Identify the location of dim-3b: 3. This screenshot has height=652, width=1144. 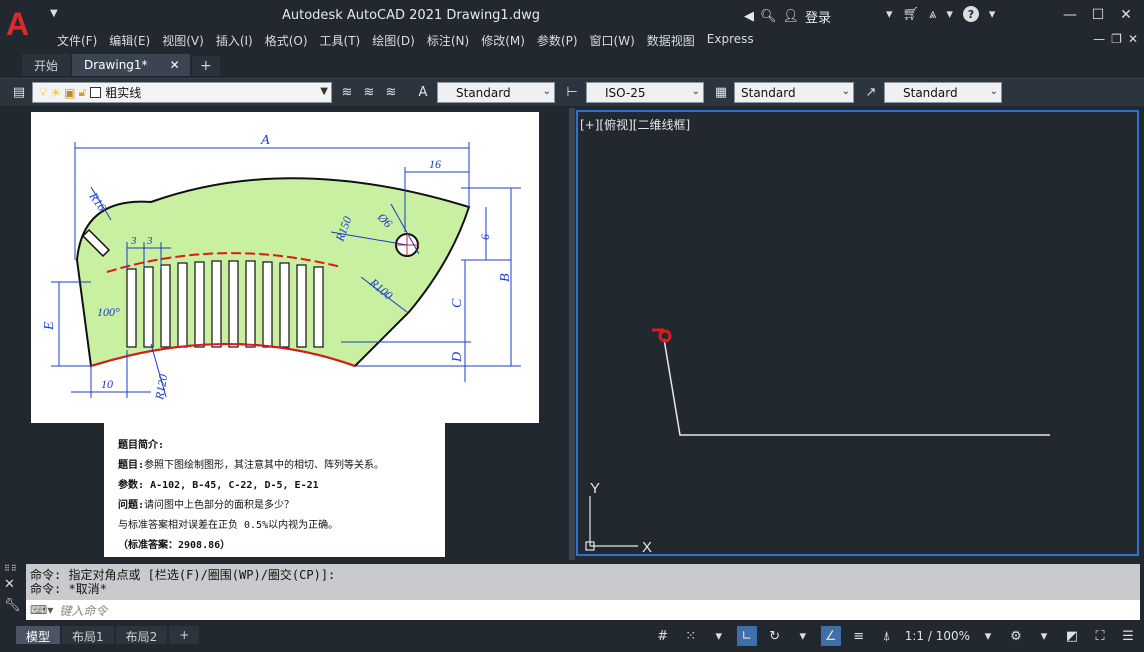
(149, 241).